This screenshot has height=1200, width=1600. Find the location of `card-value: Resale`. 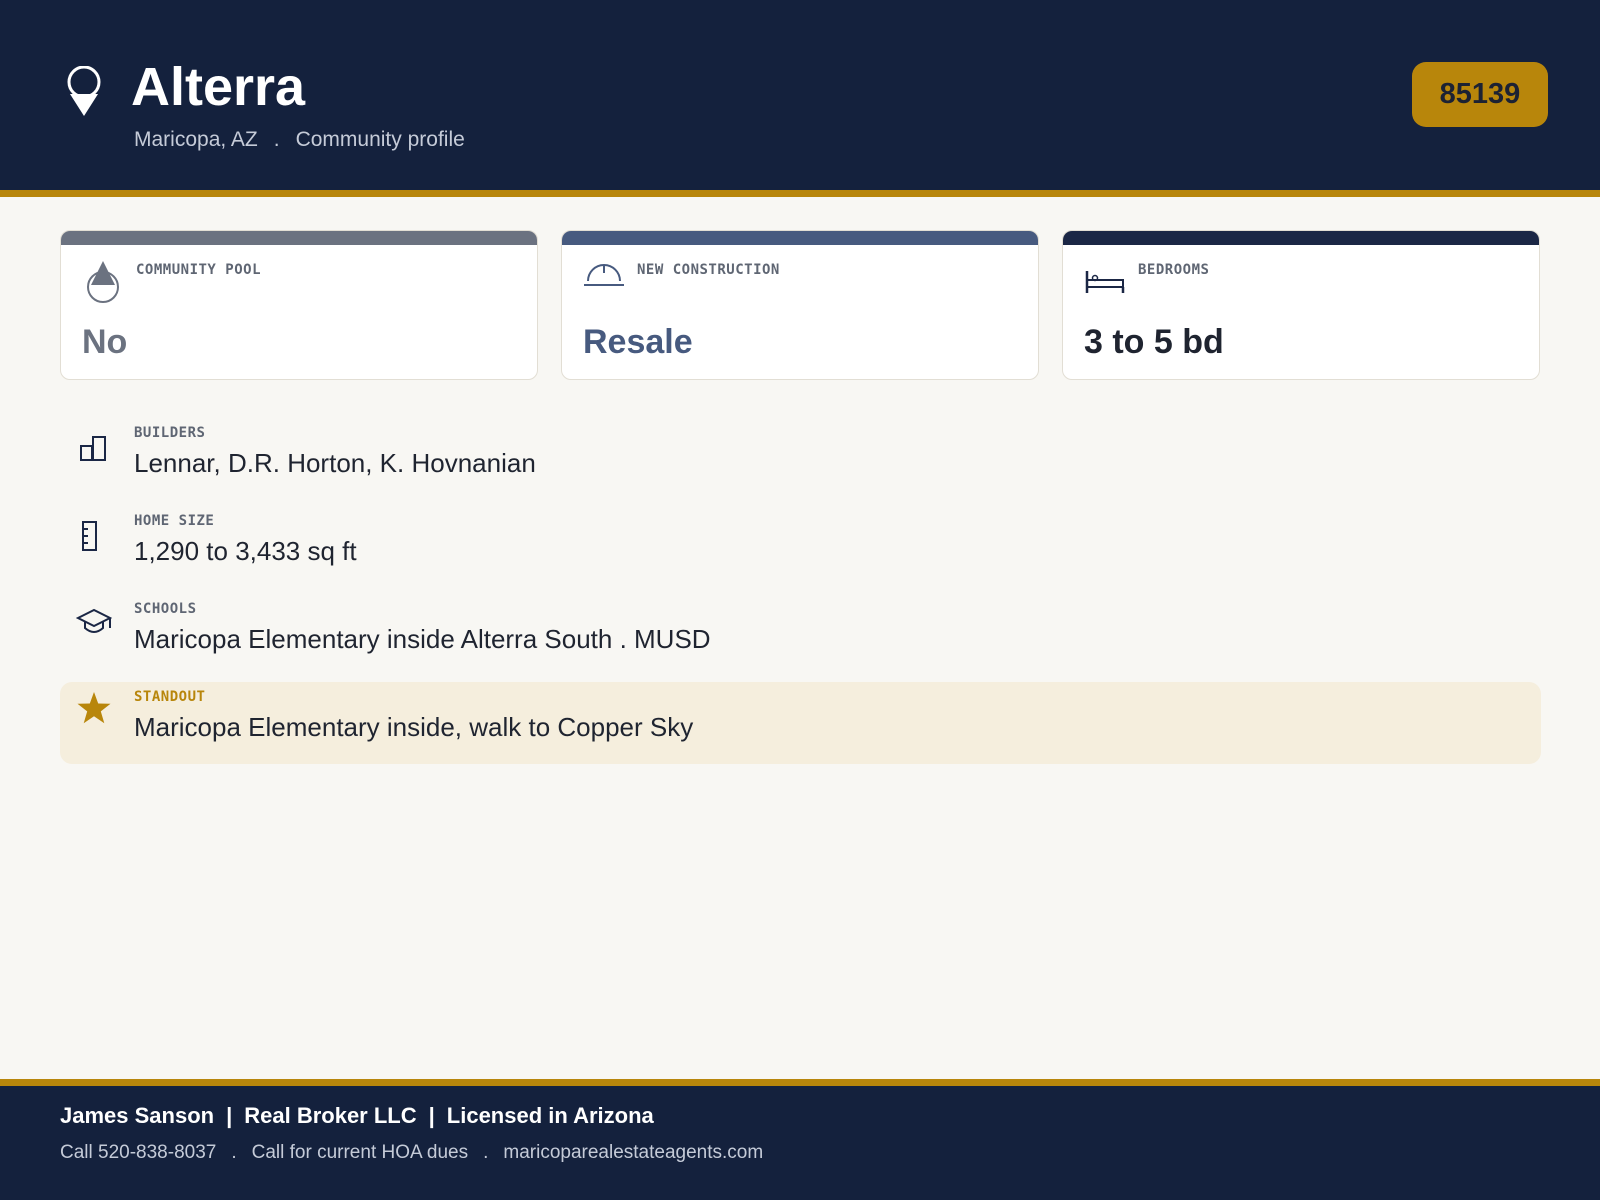

card-value: Resale is located at coordinates (638, 342).